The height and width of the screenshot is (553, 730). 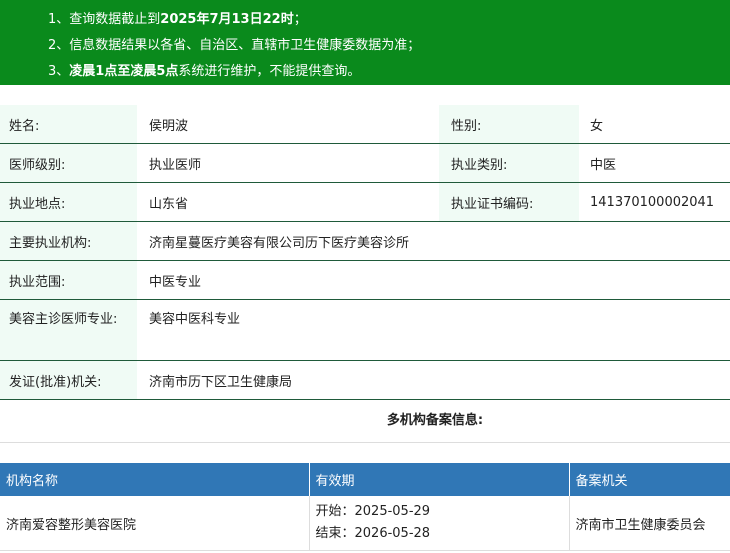 I want to click on gender-value: 女, so click(x=597, y=126).